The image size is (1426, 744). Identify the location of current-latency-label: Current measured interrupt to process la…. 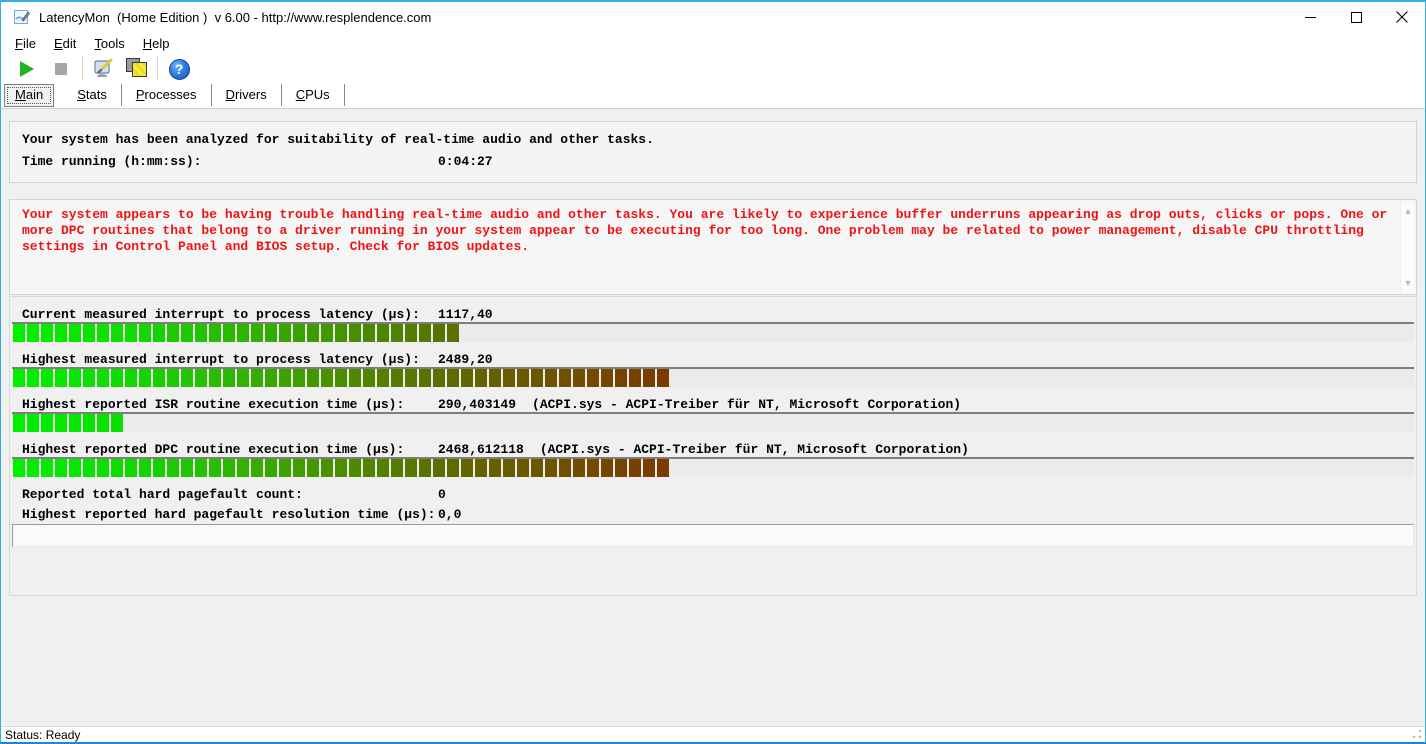
(221, 314).